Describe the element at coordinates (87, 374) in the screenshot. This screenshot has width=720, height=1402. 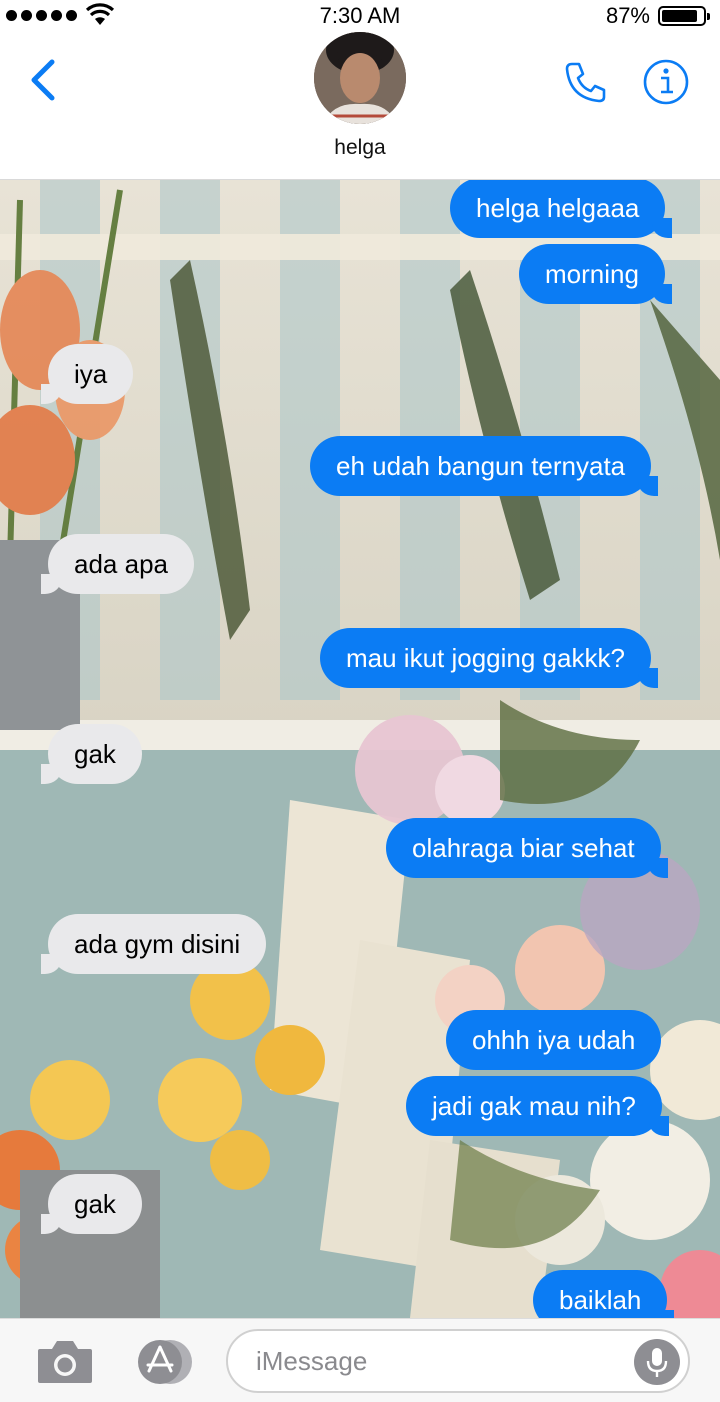
I see `message-incoming: iya` at that location.